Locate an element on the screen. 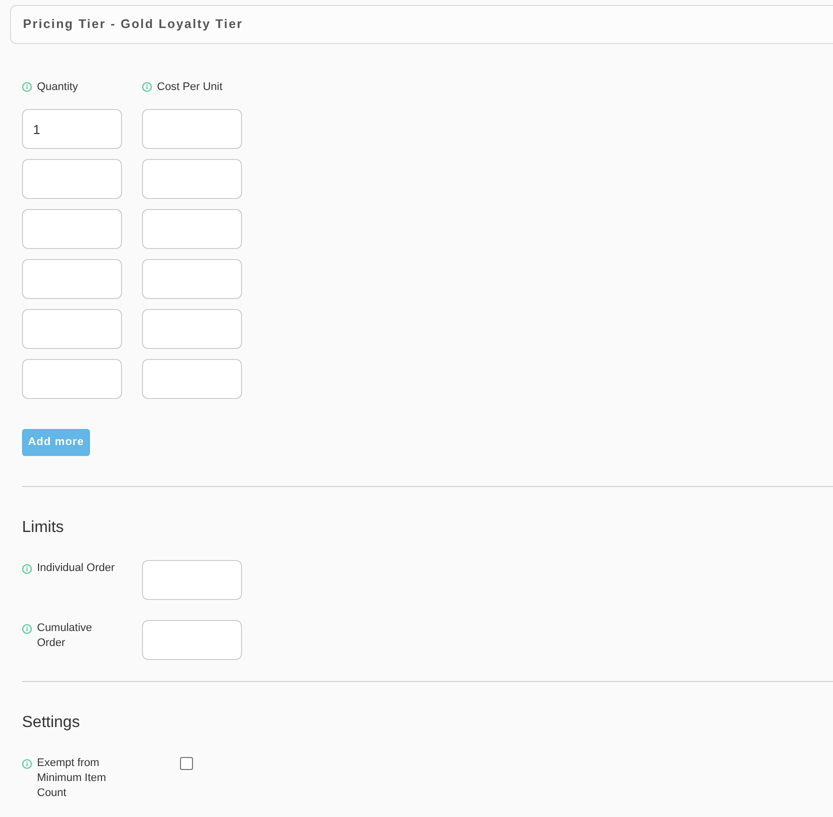 This screenshot has width=833, height=817. section-heading: Settings is located at coordinates (51, 723).